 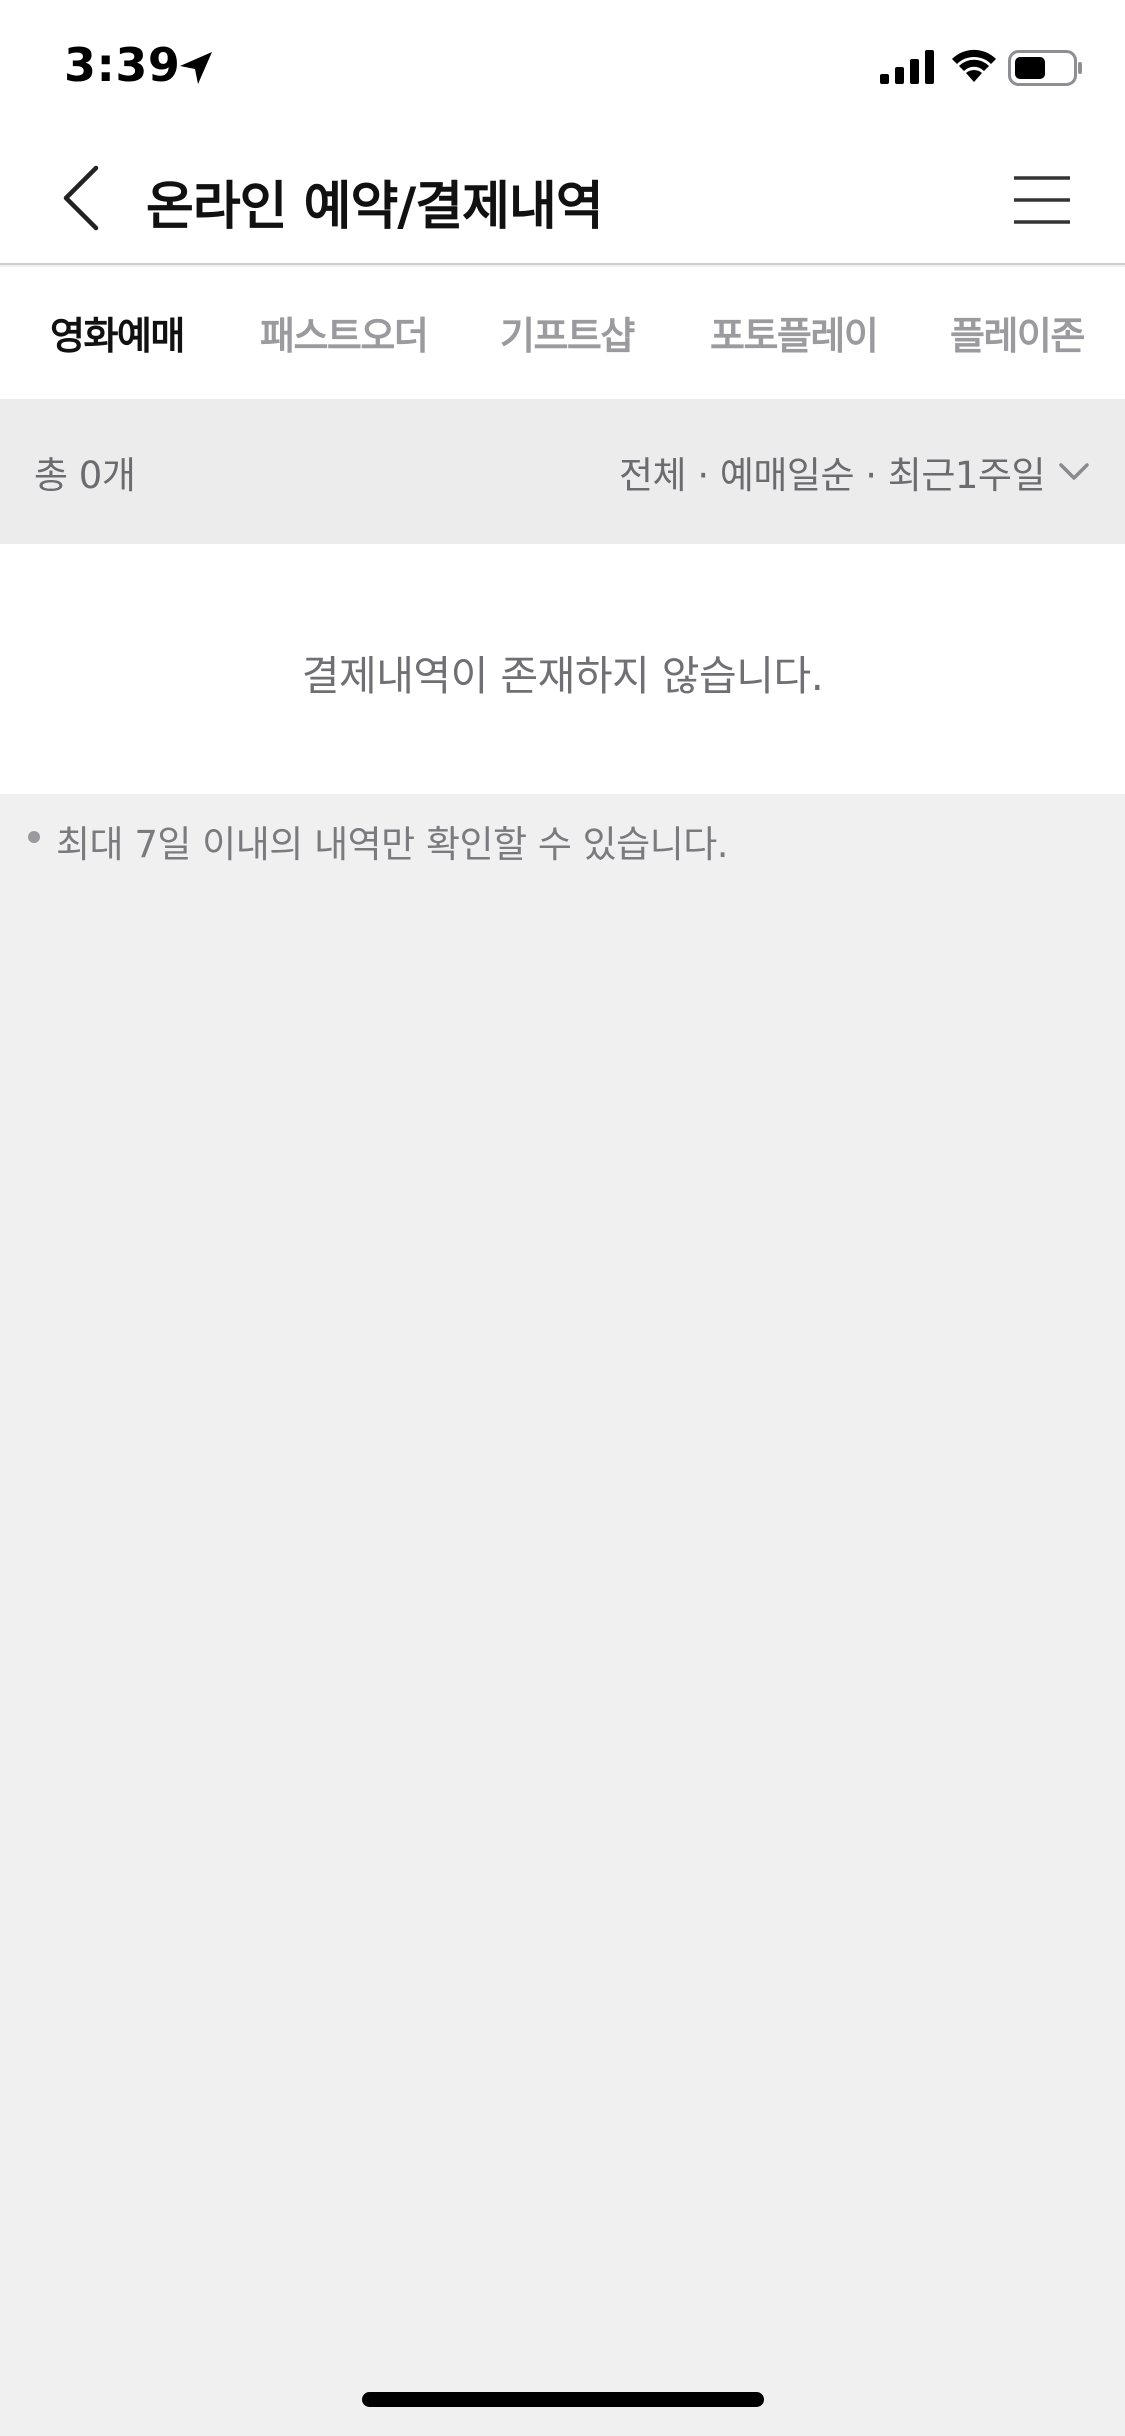 I want to click on notice: 최대 7일 이내의 내역만 확인할 수 있습니다., so click(x=378, y=841).